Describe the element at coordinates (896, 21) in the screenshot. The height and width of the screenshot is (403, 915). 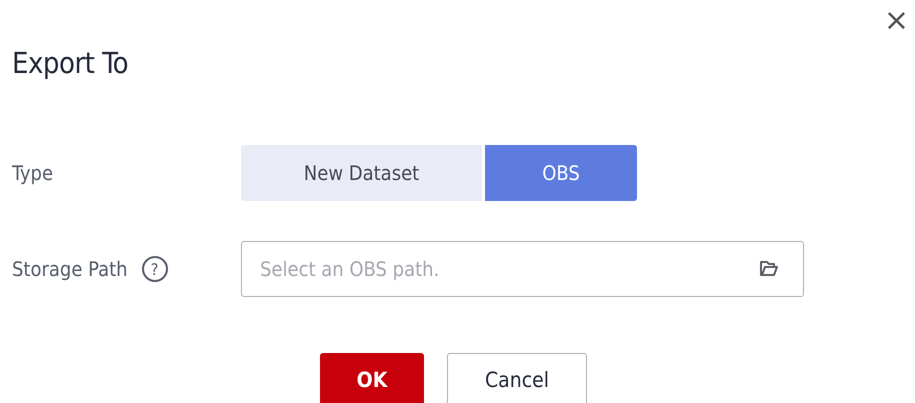
I see `close-button: ×` at that location.